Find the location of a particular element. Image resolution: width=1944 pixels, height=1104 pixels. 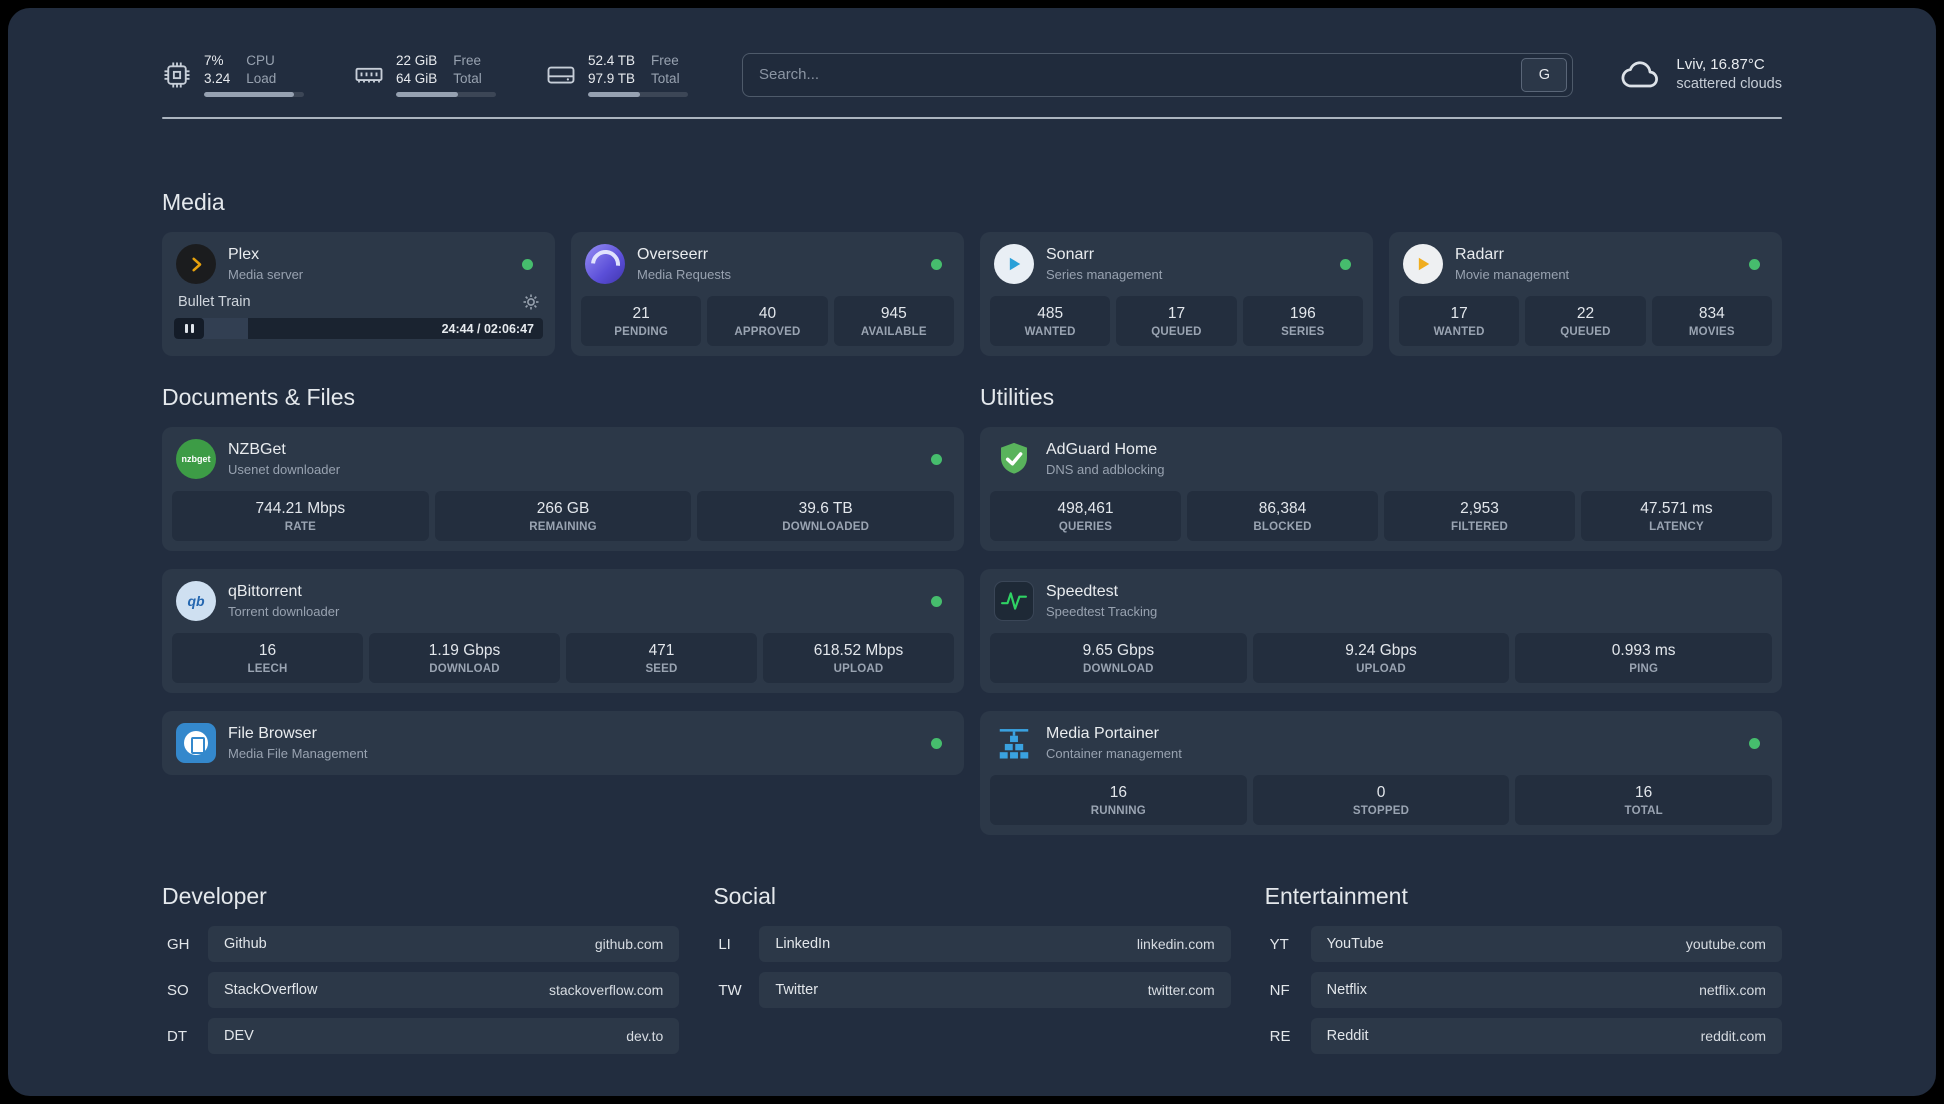

service-desc: Movie management is located at coordinates (1512, 274).